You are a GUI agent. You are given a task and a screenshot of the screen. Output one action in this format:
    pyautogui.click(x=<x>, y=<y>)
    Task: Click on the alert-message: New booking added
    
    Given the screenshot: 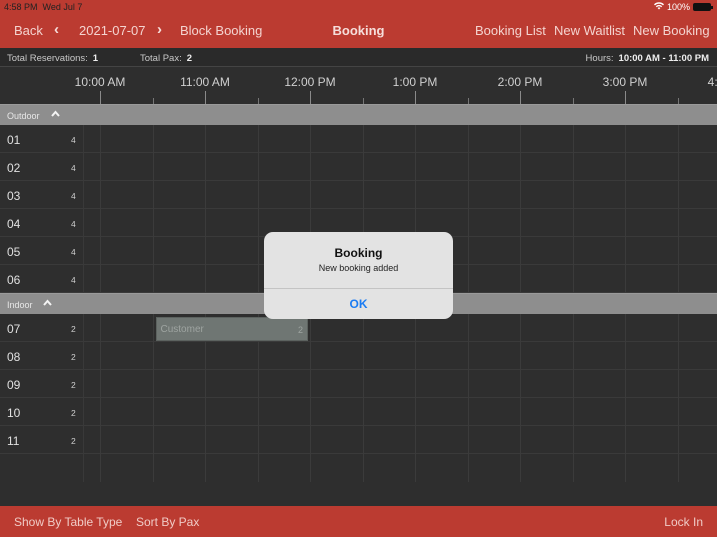 What is the action you would take?
    pyautogui.click(x=358, y=268)
    